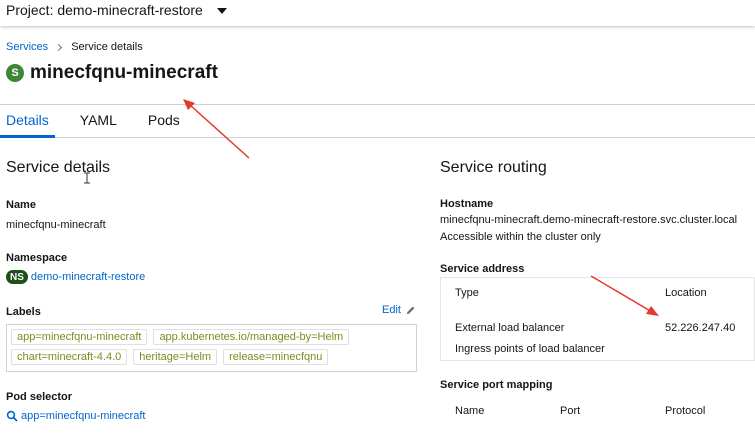 This screenshot has width=755, height=440. Describe the element at coordinates (17, 277) in the screenshot. I see `namespace-badge: NS` at that location.